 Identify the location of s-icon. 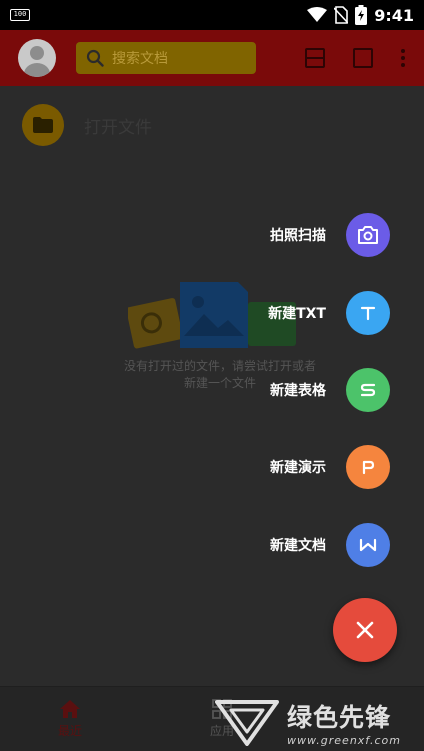
(368, 390).